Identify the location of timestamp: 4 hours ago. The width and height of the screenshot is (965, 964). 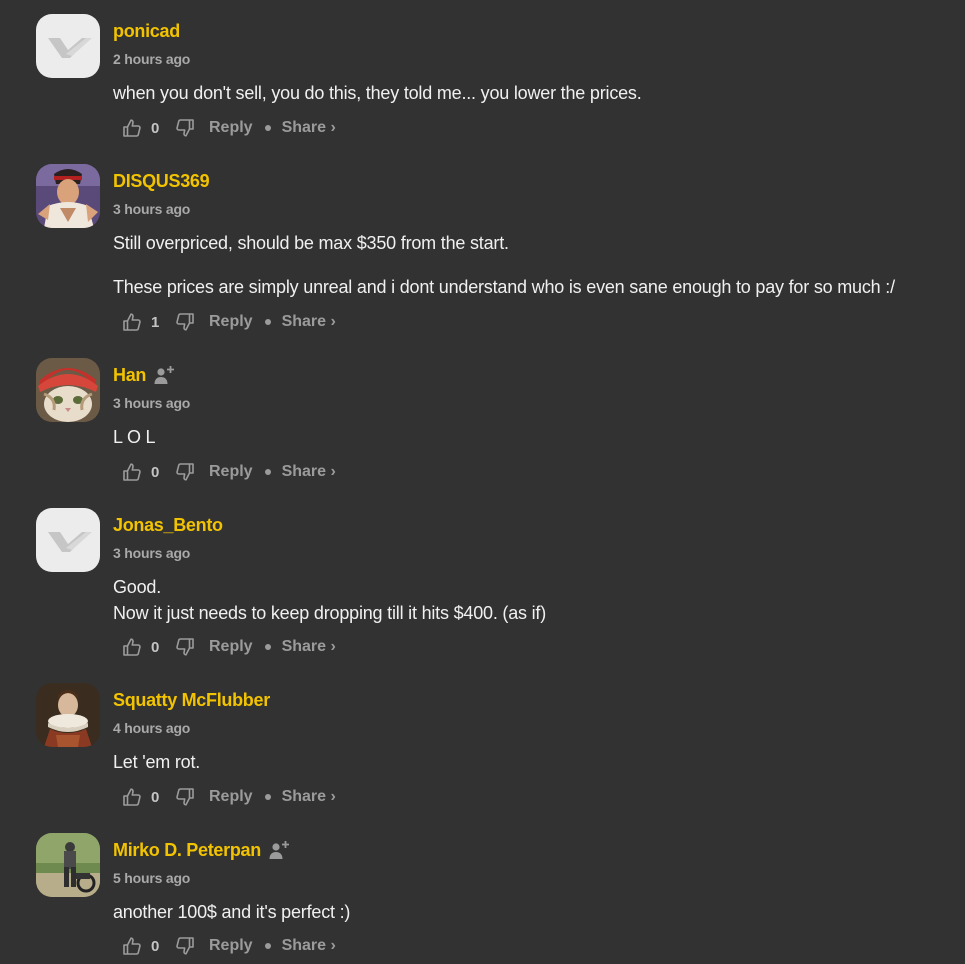
(151, 728).